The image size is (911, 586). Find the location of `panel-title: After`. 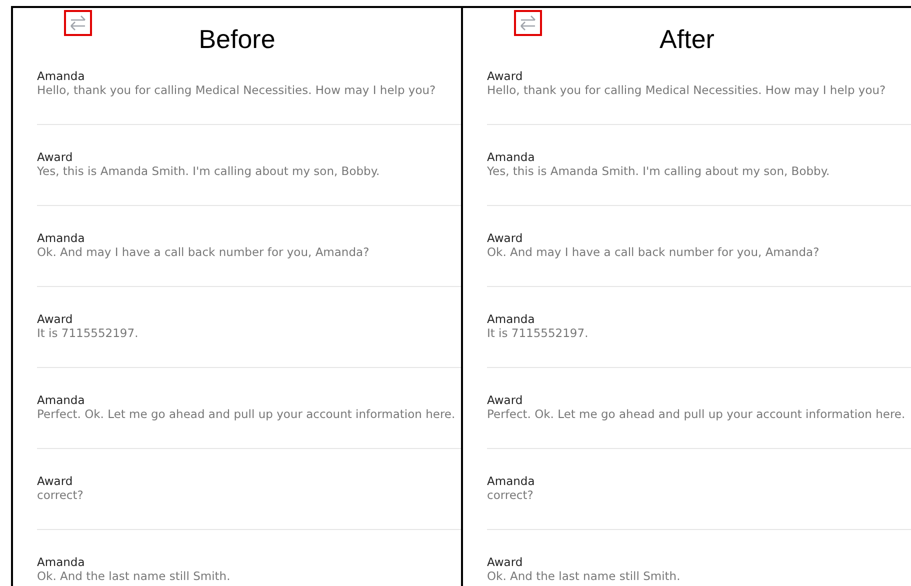

panel-title: After is located at coordinates (687, 39).